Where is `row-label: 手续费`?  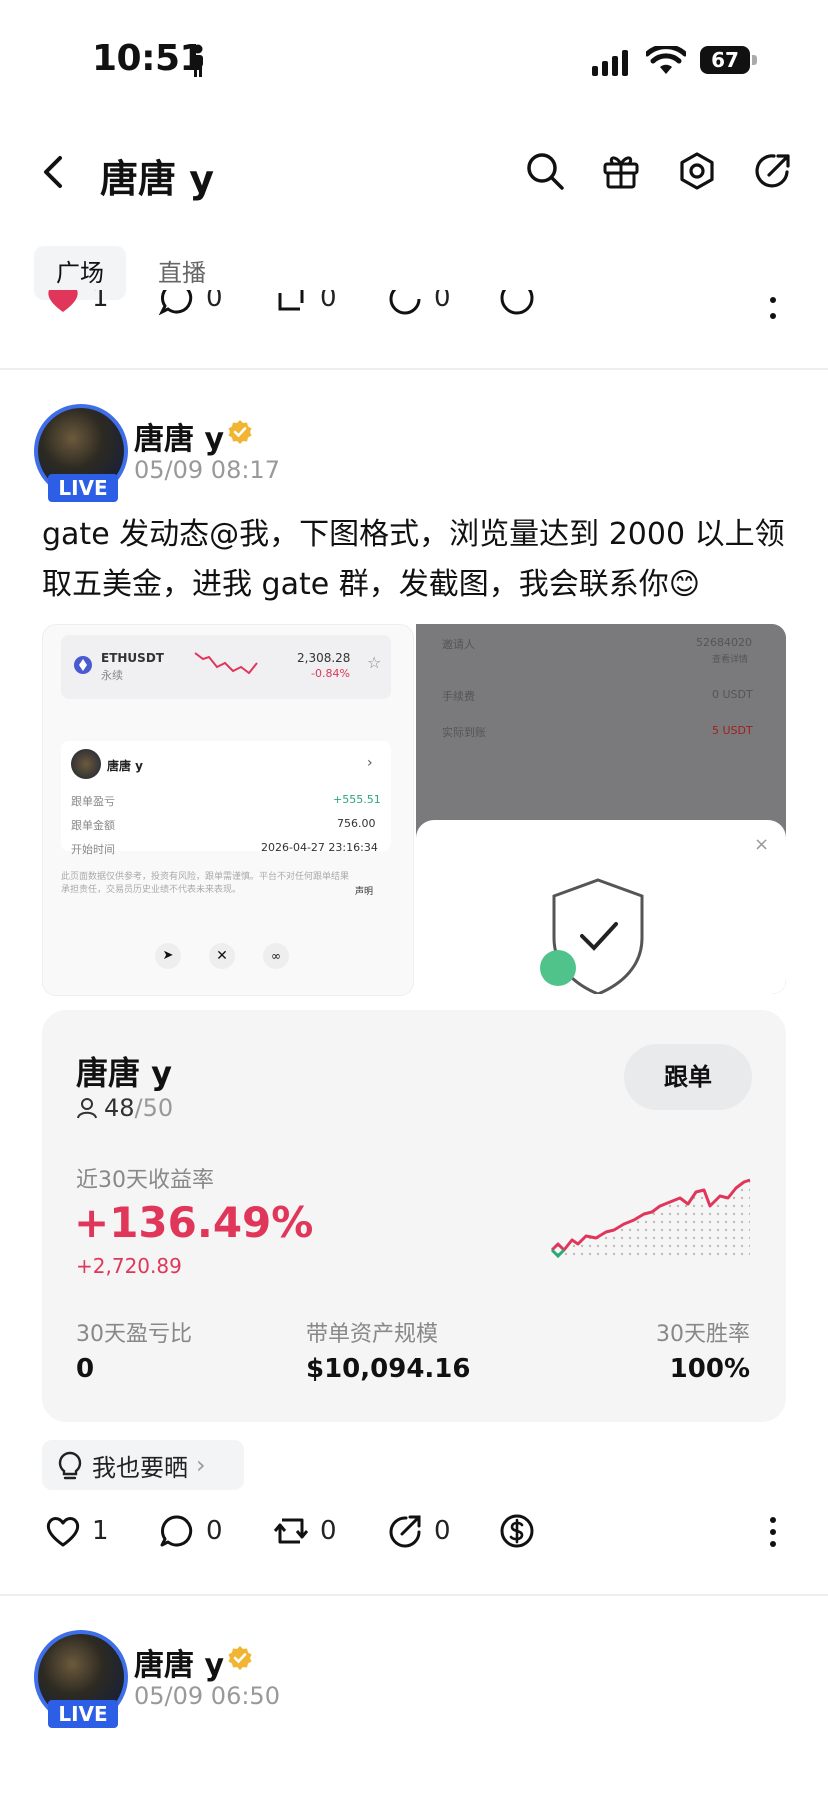 row-label: 手续费 is located at coordinates (458, 696).